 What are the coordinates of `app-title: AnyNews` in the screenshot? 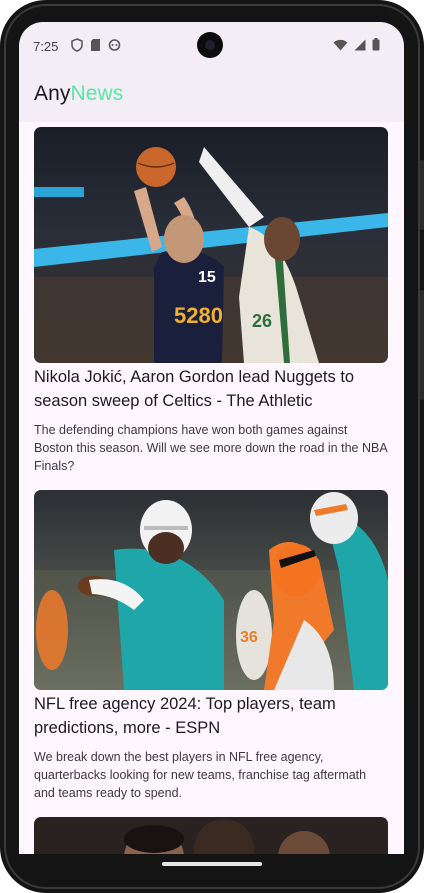 It's located at (78, 94).